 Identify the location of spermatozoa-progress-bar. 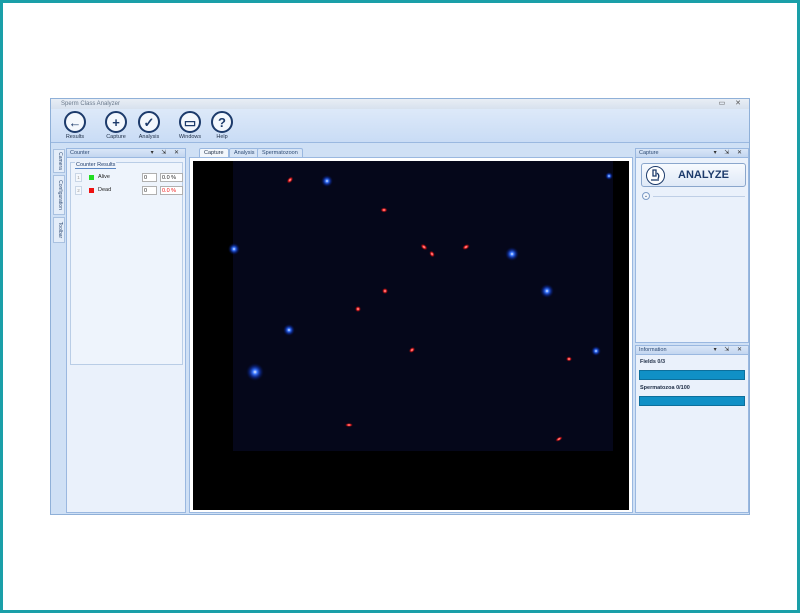
(692, 401).